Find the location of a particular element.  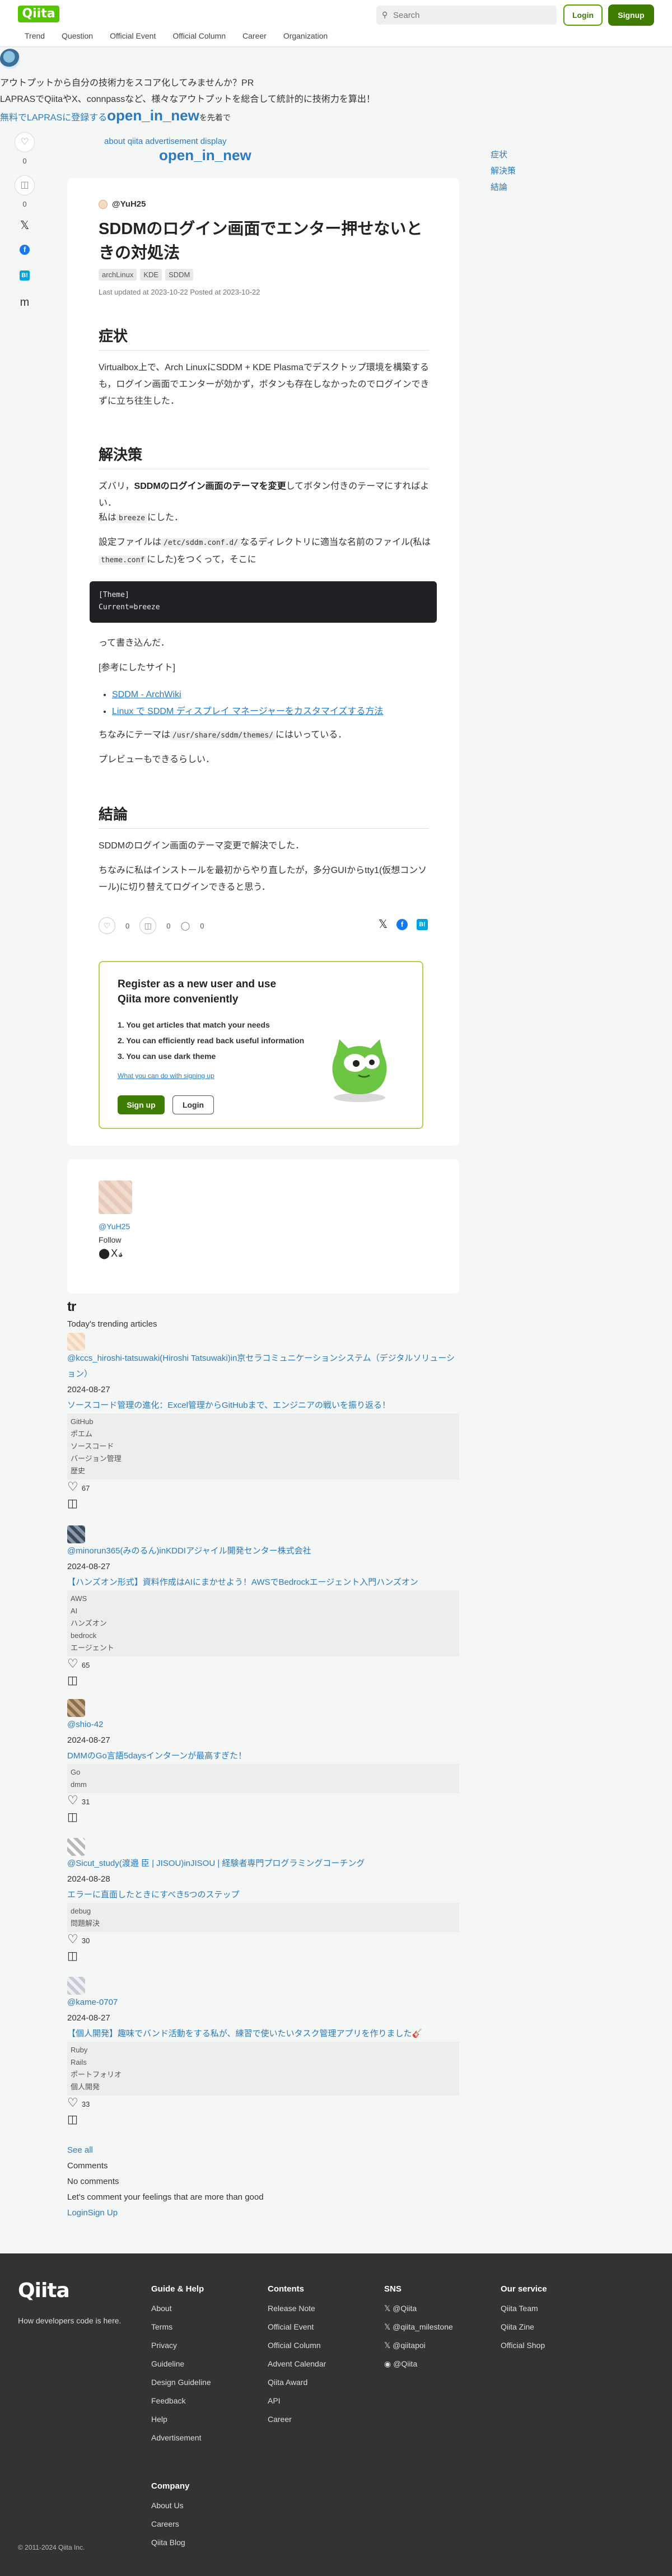

ad-open-icon: open_in_new is located at coordinates (205, 156).